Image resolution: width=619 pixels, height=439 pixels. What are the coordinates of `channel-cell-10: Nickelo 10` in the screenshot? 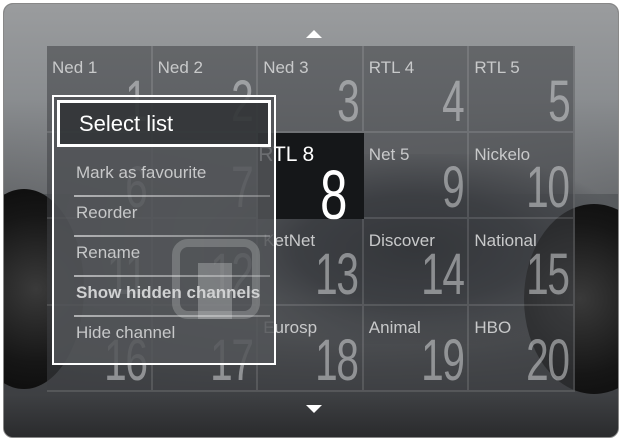 It's located at (522, 176).